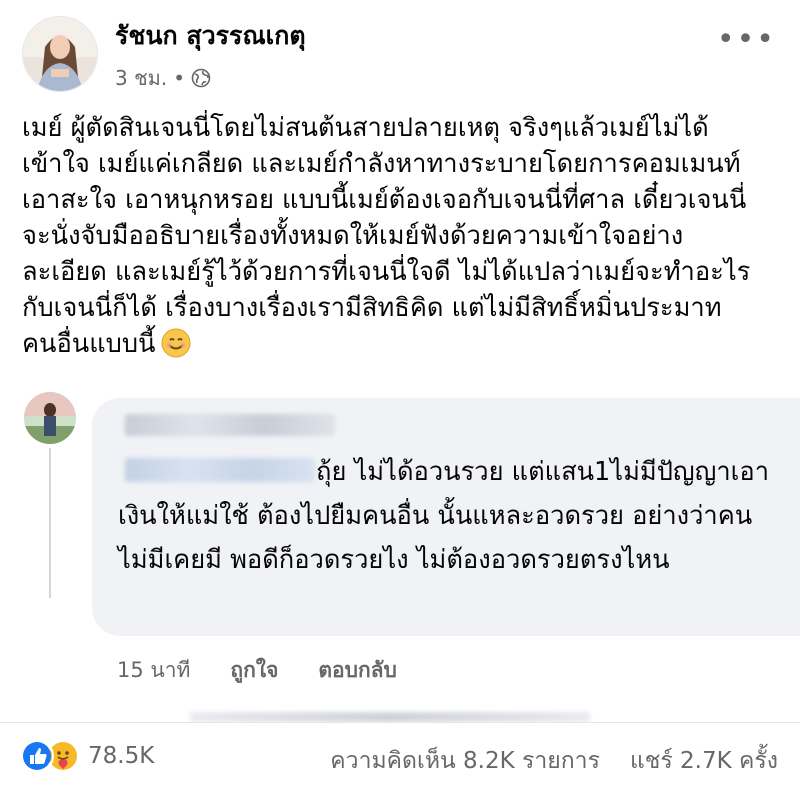  I want to click on commenter-name-redacted, so click(230, 425).